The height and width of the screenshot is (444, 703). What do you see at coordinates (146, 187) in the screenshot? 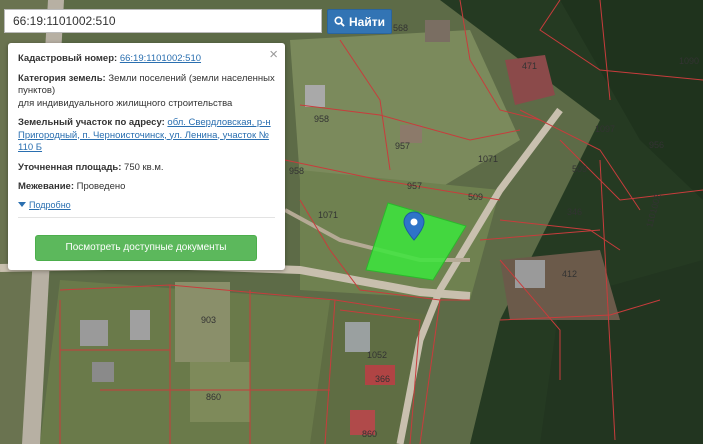
I see `survey-row: Межевание: Проведено` at bounding box center [146, 187].